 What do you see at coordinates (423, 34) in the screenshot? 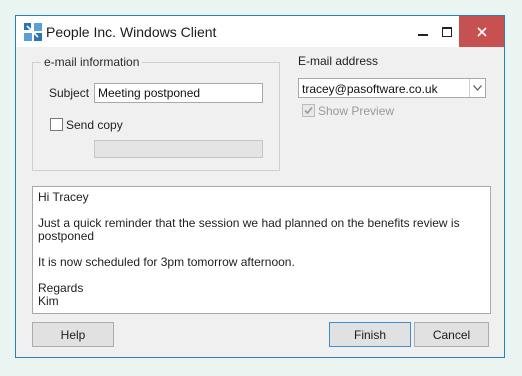
I see `minimize-icon` at bounding box center [423, 34].